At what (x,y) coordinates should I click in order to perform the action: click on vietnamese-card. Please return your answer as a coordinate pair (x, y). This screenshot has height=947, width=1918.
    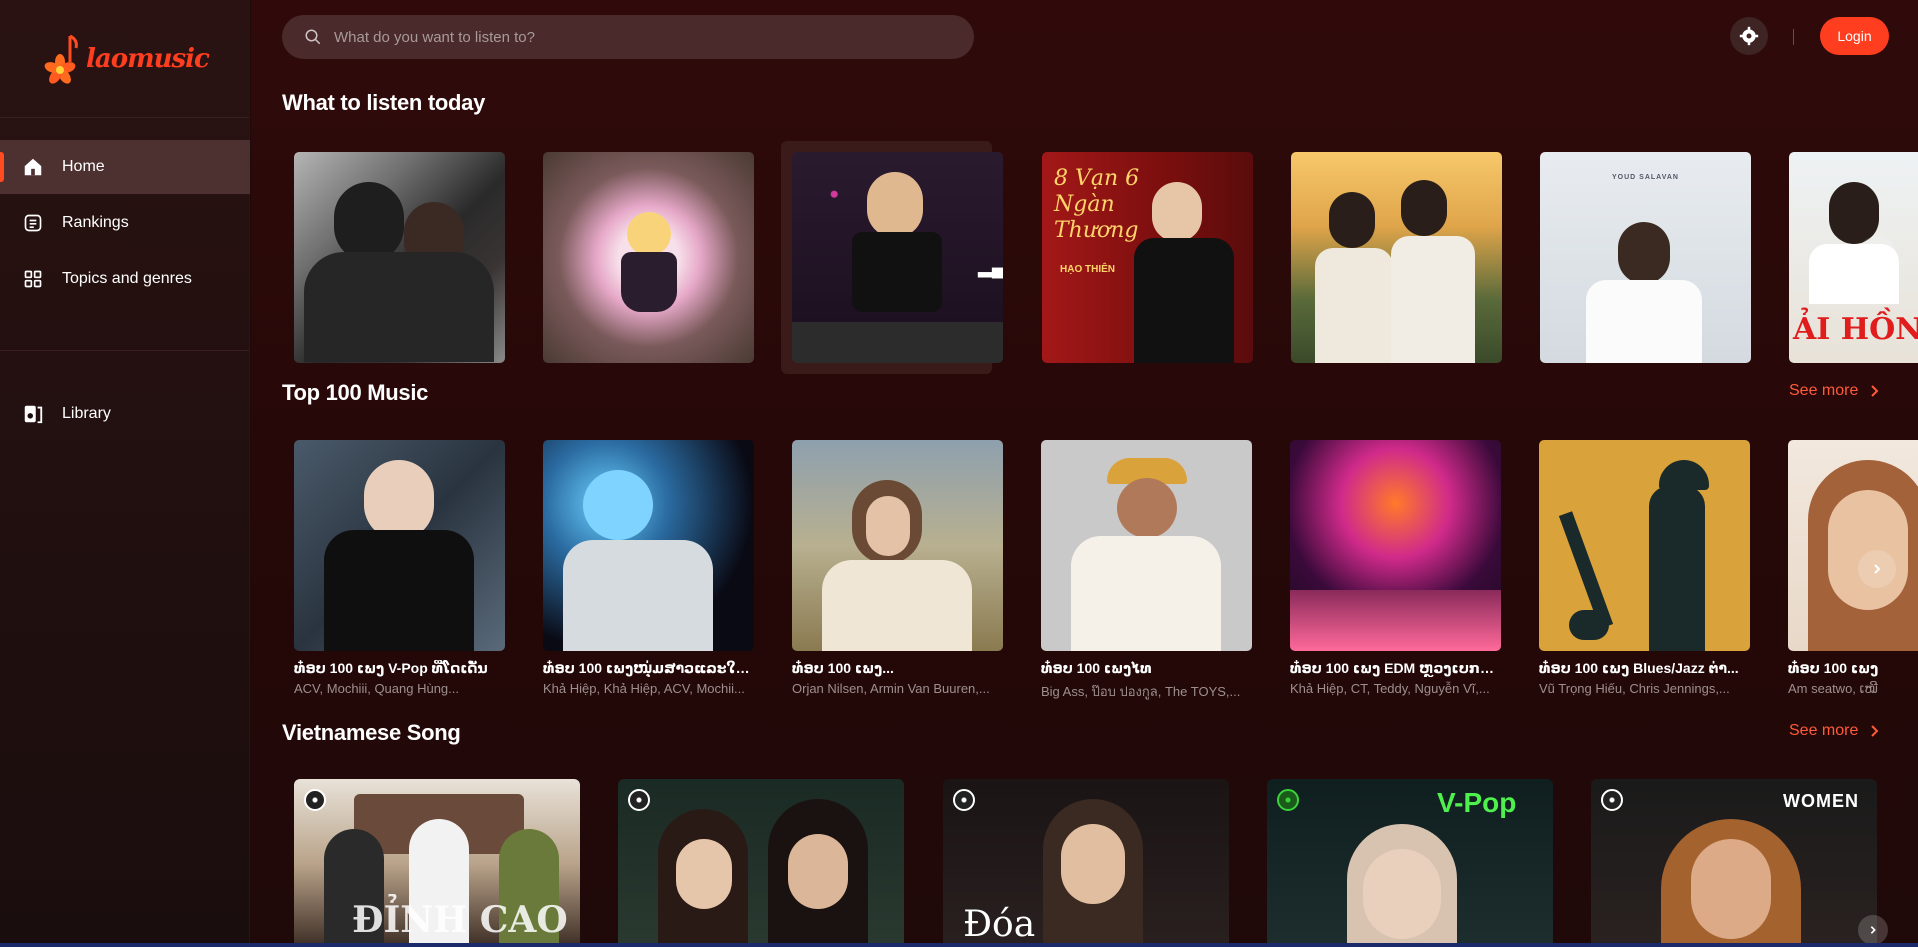
    Looking at the image, I should click on (761, 863).